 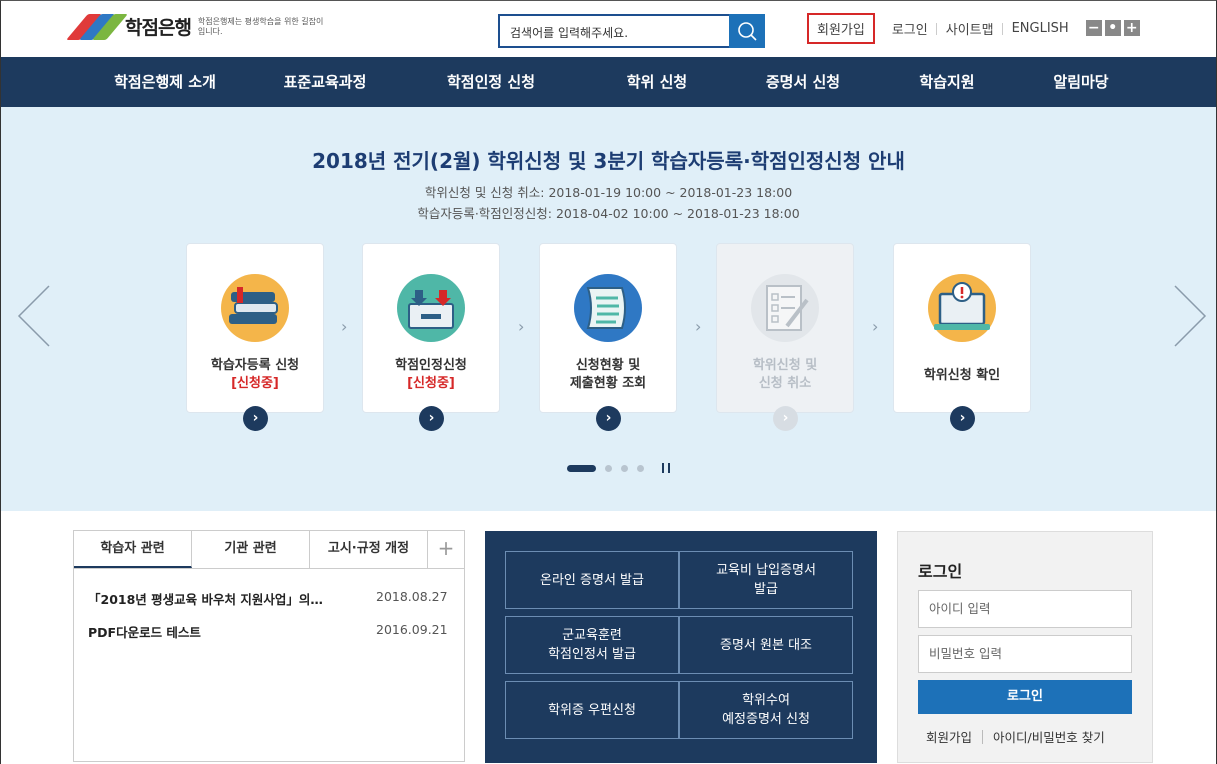 What do you see at coordinates (970, 28) in the screenshot?
I see `sitemap-link: 사이트맵` at bounding box center [970, 28].